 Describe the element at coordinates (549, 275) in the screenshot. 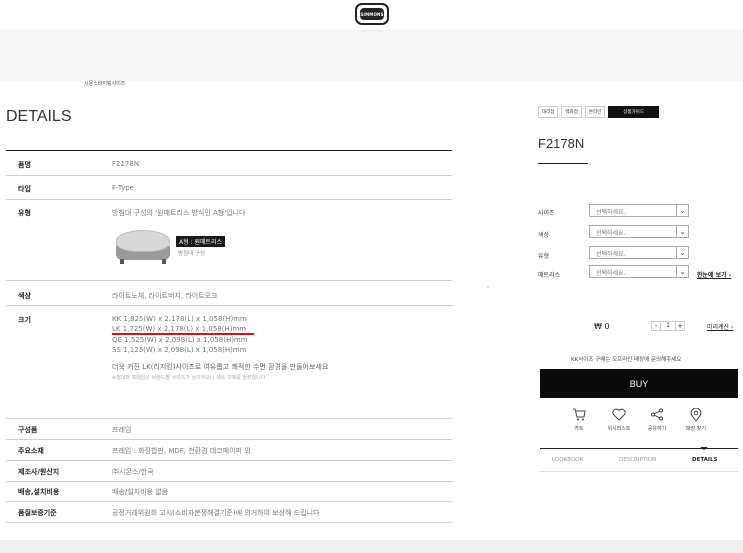

I see `option-label-mattress: 매트리스` at that location.